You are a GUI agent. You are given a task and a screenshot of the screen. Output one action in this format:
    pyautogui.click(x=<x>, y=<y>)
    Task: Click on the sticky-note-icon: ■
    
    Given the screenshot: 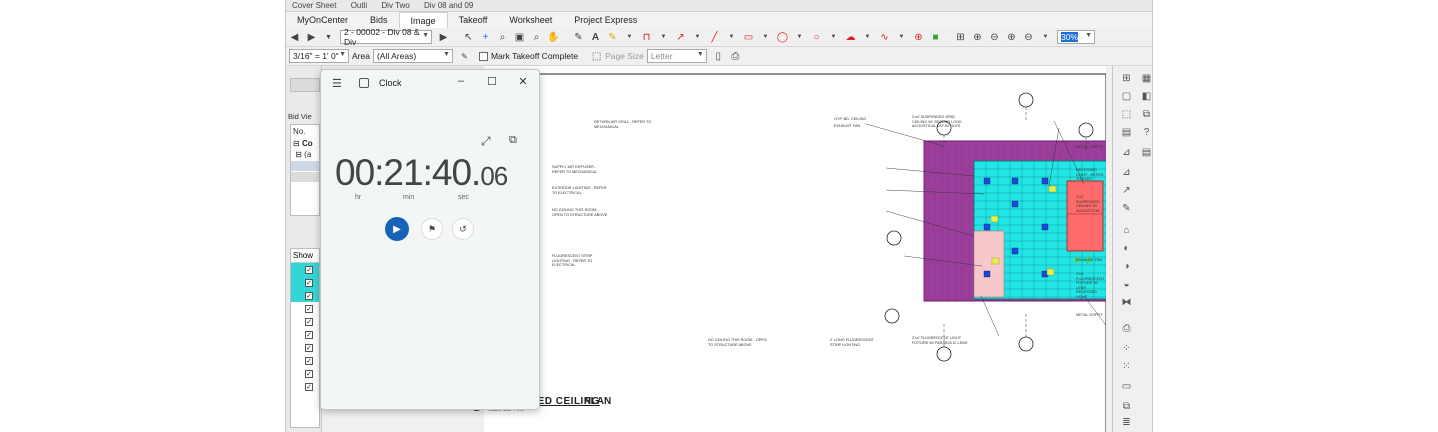 What is the action you would take?
    pyautogui.click(x=935, y=37)
    